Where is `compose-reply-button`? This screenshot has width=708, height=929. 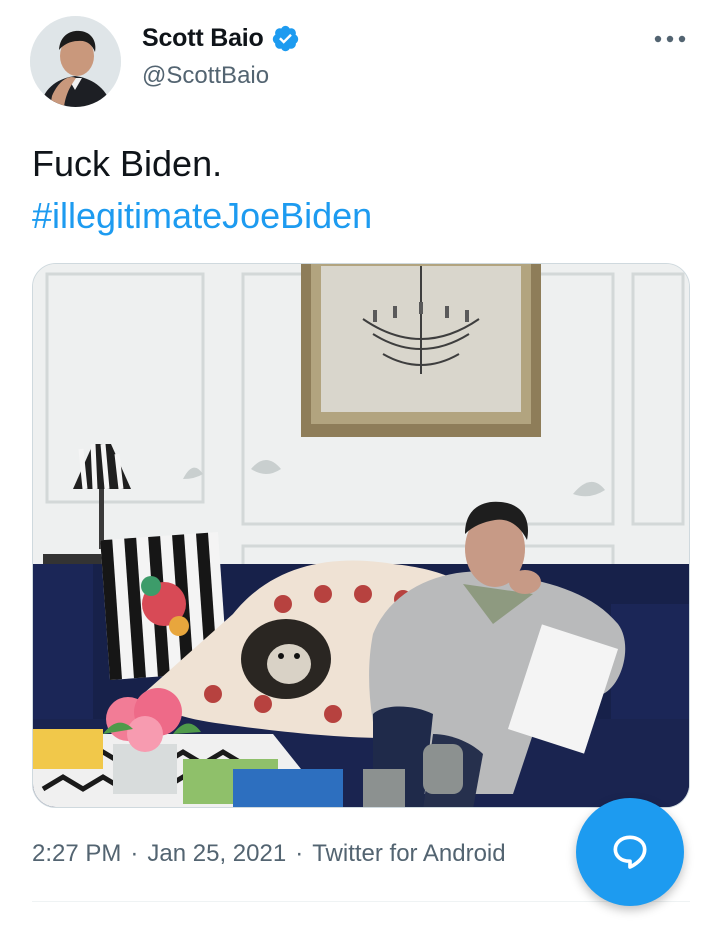
compose-reply-button is located at coordinates (630, 852).